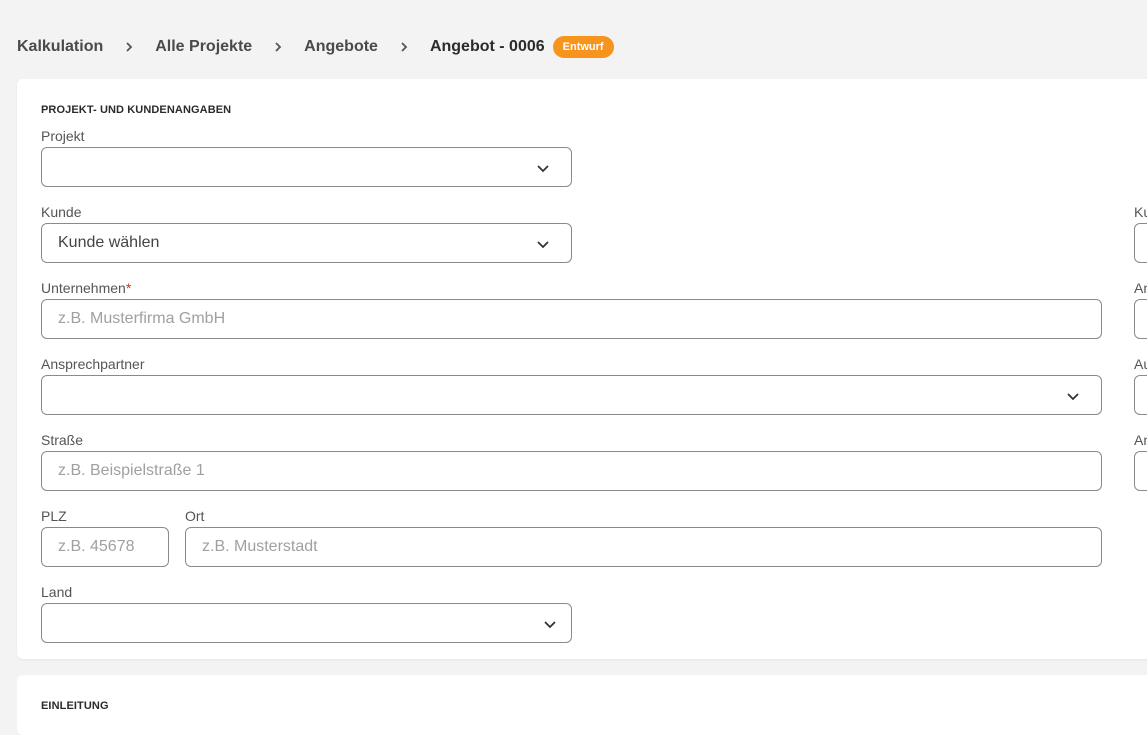  Describe the element at coordinates (136, 110) in the screenshot. I see `section-title: PROJEKT- UND KUNDENANGABEN` at that location.